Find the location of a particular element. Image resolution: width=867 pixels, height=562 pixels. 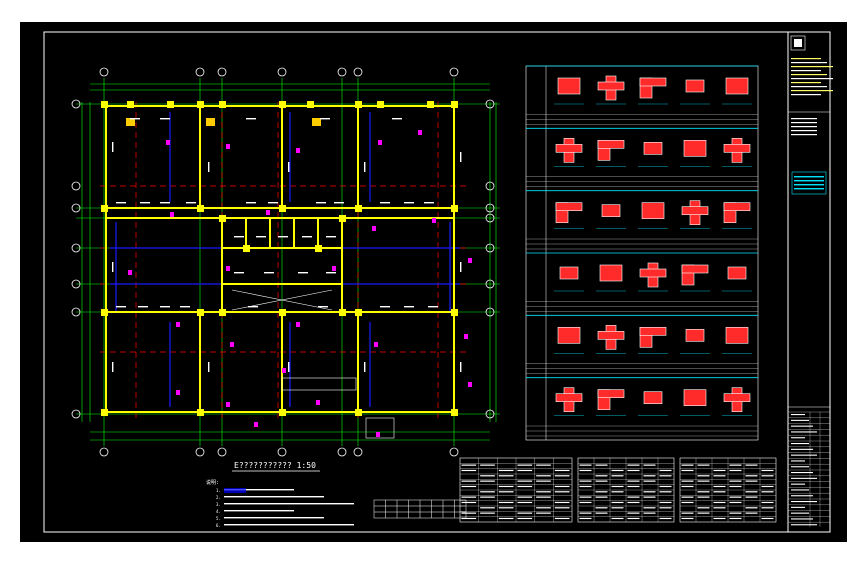

stamp-line is located at coordinates (809, 181).